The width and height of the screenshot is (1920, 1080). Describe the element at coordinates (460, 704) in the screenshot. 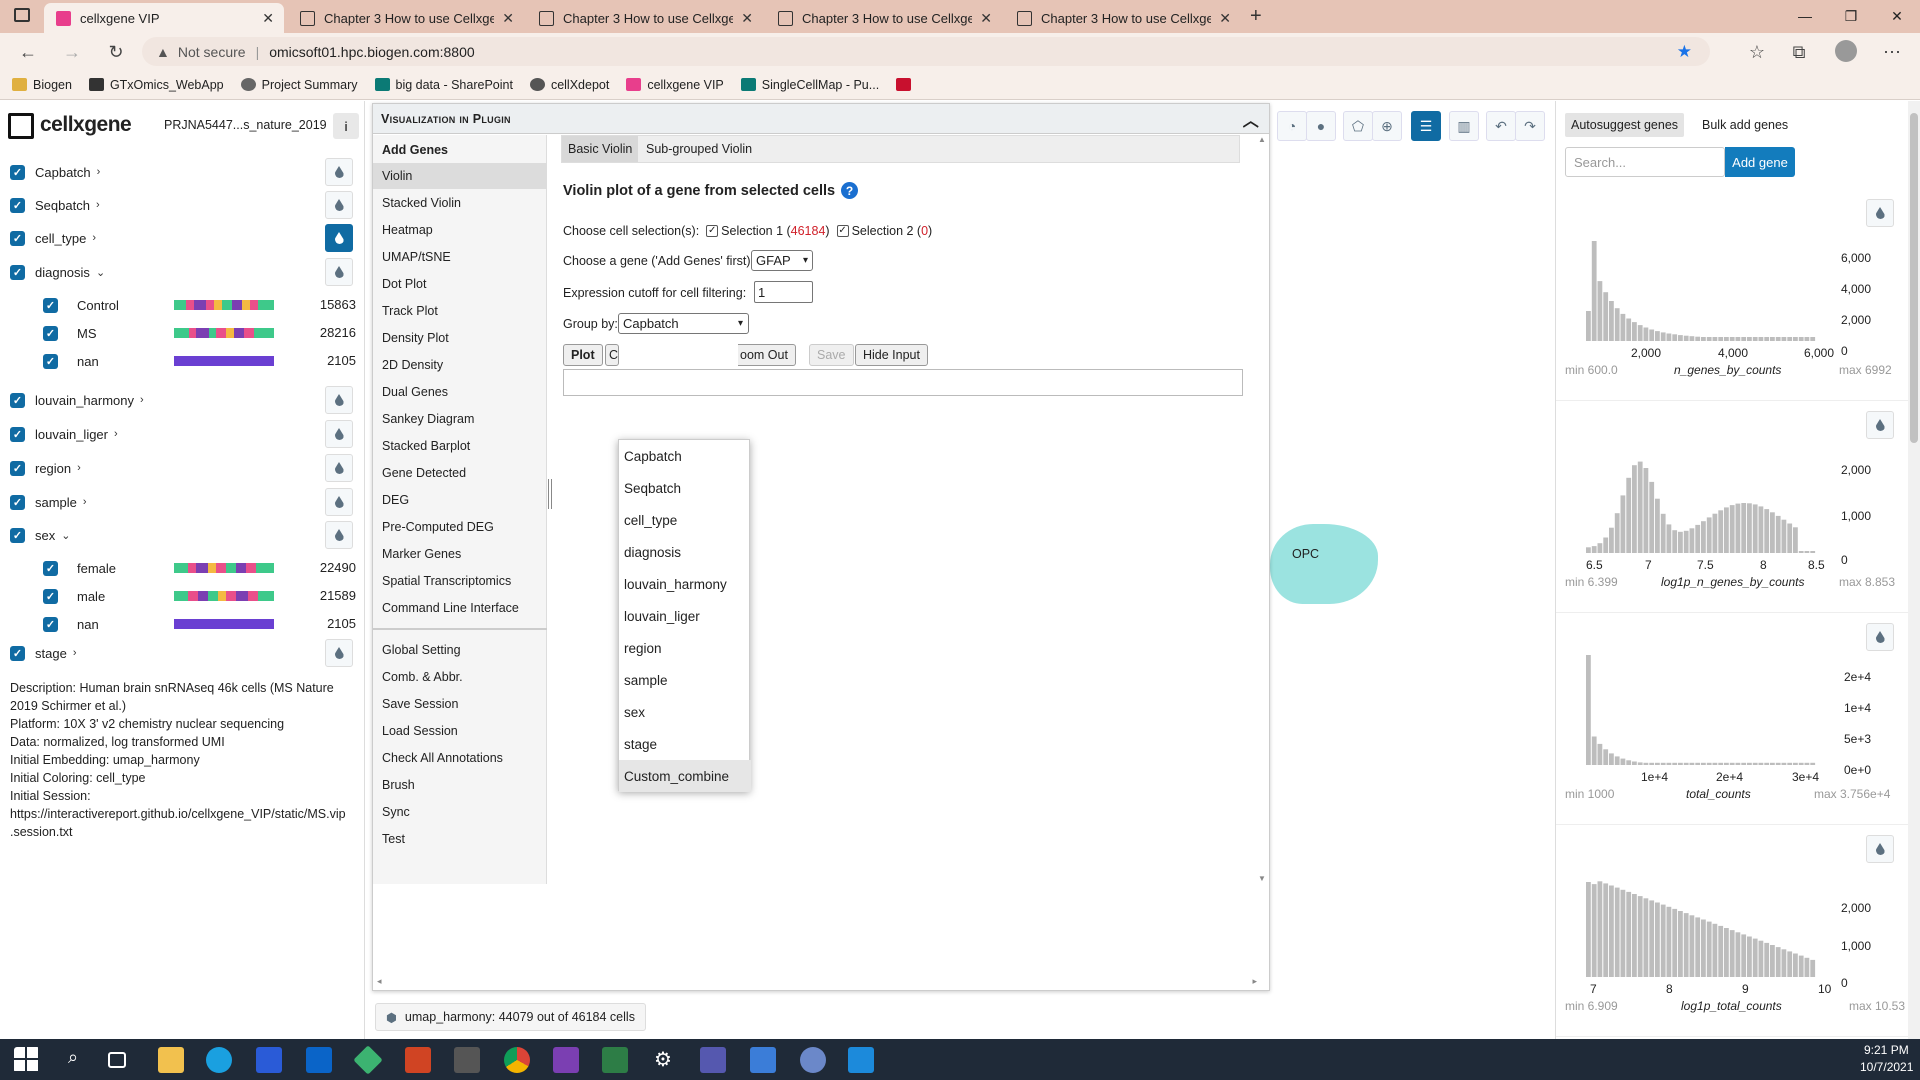

I see `menu-save-session: Save Session` at that location.